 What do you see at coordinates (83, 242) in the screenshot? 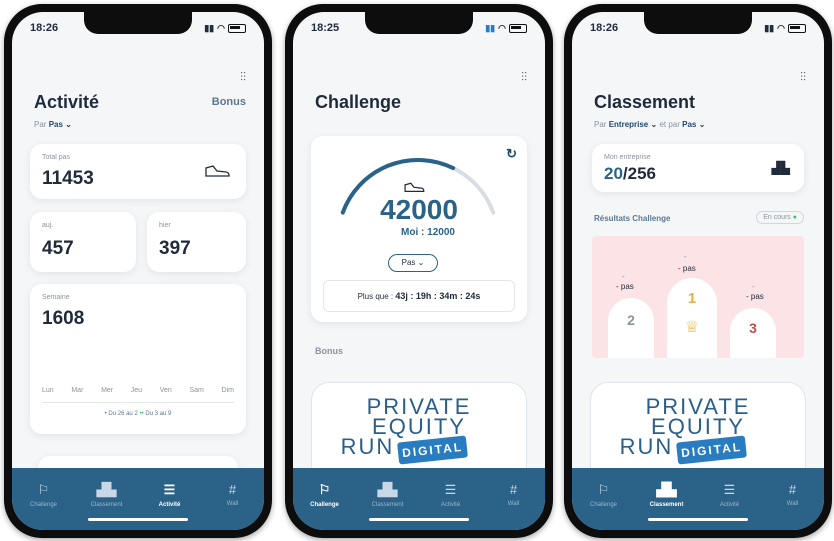
I see `today-card: auj. 457` at bounding box center [83, 242].